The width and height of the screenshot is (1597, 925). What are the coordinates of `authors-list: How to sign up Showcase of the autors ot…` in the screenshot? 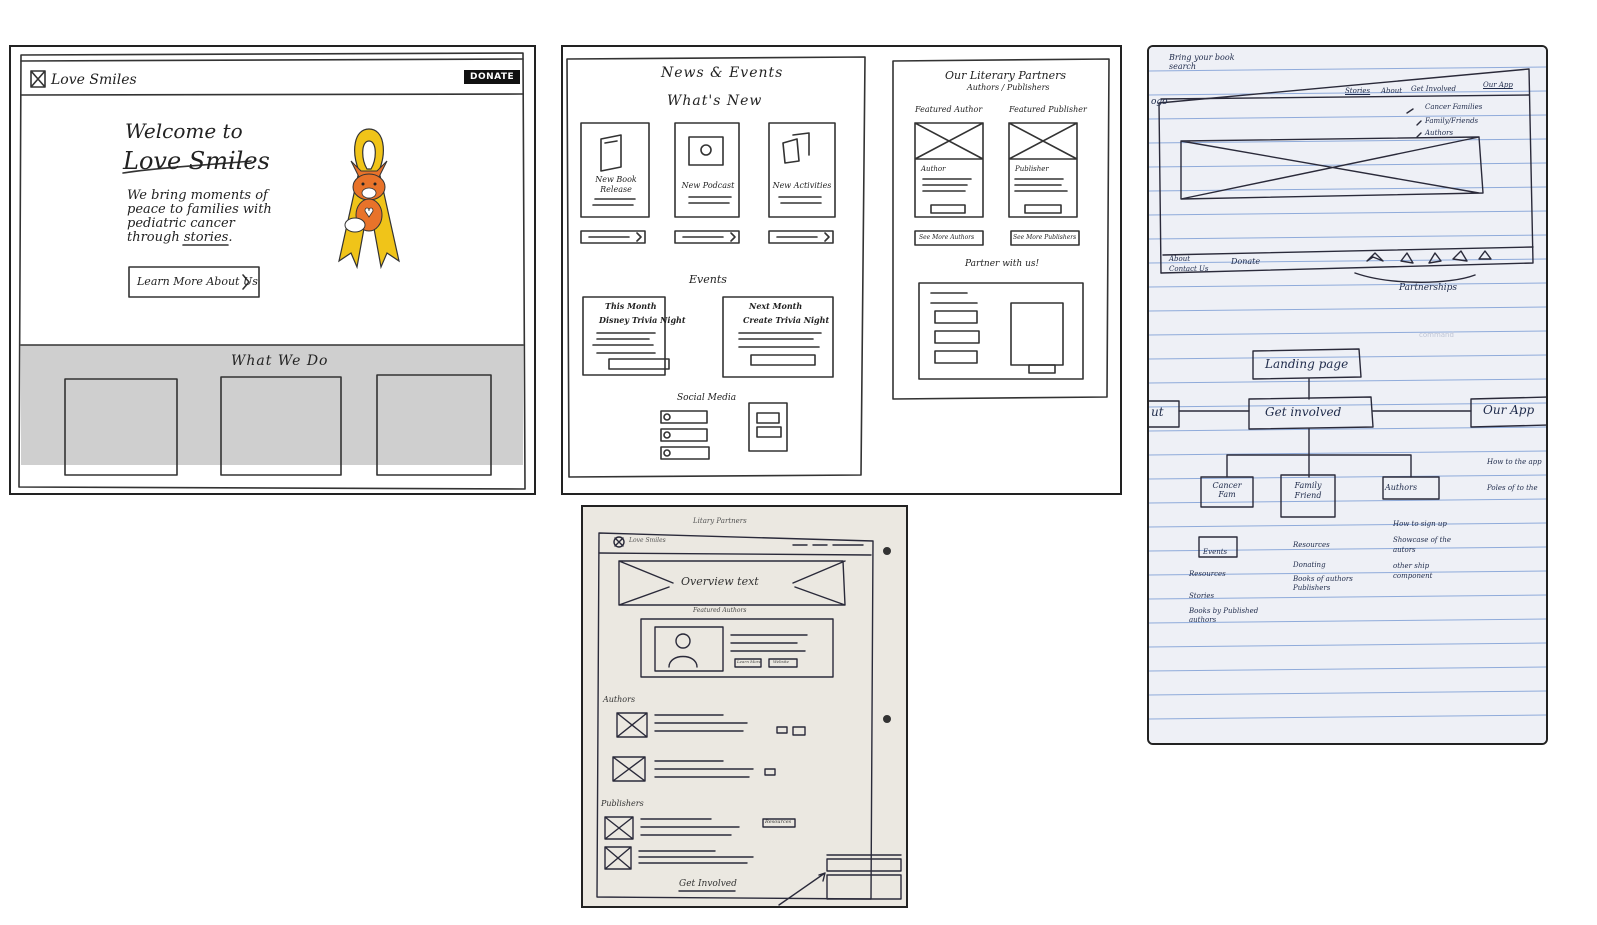 It's located at (1428, 550).